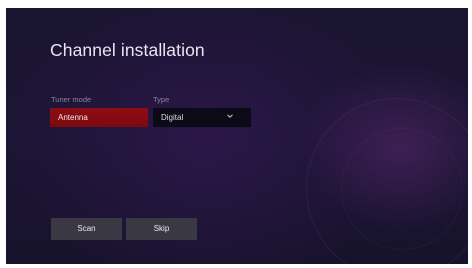 This screenshot has height=268, width=472. Describe the element at coordinates (73, 117) in the screenshot. I see `tuner-mode-value: Antenna` at that location.